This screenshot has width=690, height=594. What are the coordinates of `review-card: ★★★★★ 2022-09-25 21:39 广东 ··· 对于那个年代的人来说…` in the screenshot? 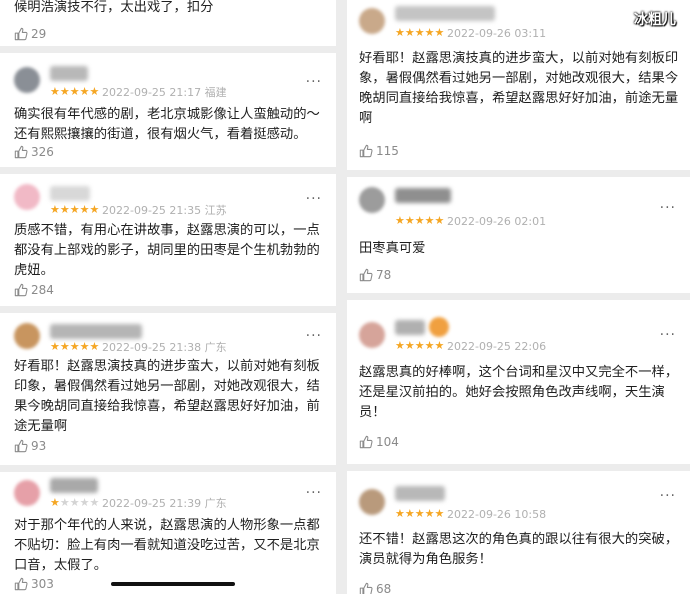 It's located at (168, 533).